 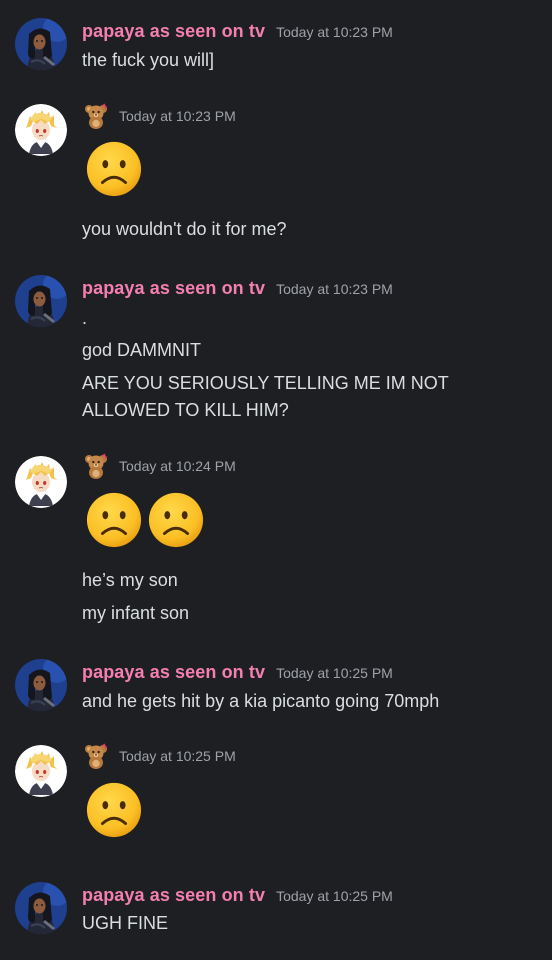 What do you see at coordinates (177, 466) in the screenshot?
I see `timestamp: Today at 10:24 PM` at bounding box center [177, 466].